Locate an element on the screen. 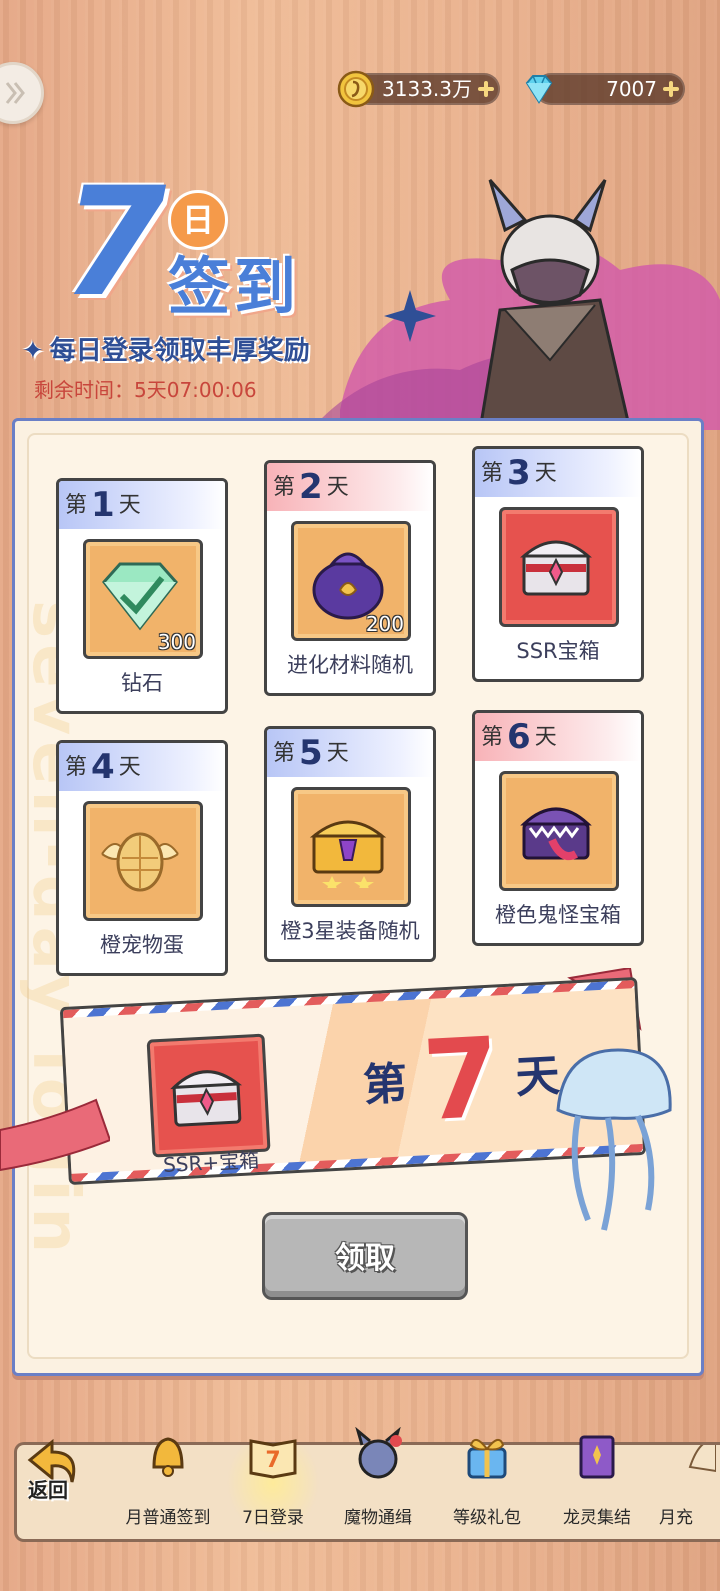  wing-icon is located at coordinates (702, 1459).